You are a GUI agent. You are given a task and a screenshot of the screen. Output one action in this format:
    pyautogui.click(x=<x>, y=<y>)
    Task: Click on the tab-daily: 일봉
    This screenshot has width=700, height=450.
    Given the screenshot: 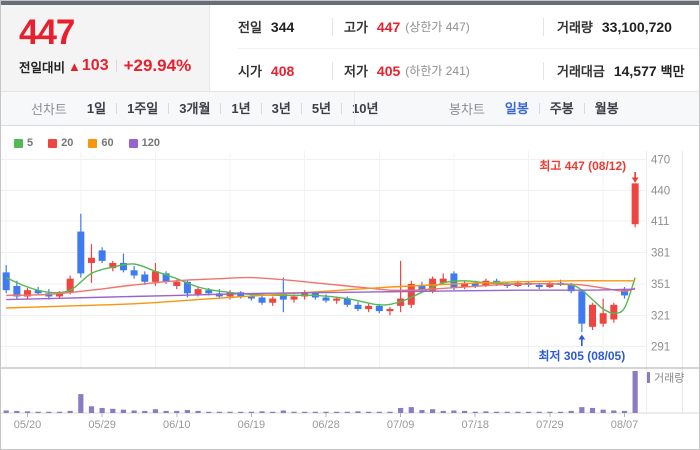 What is the action you would take?
    pyautogui.click(x=517, y=108)
    